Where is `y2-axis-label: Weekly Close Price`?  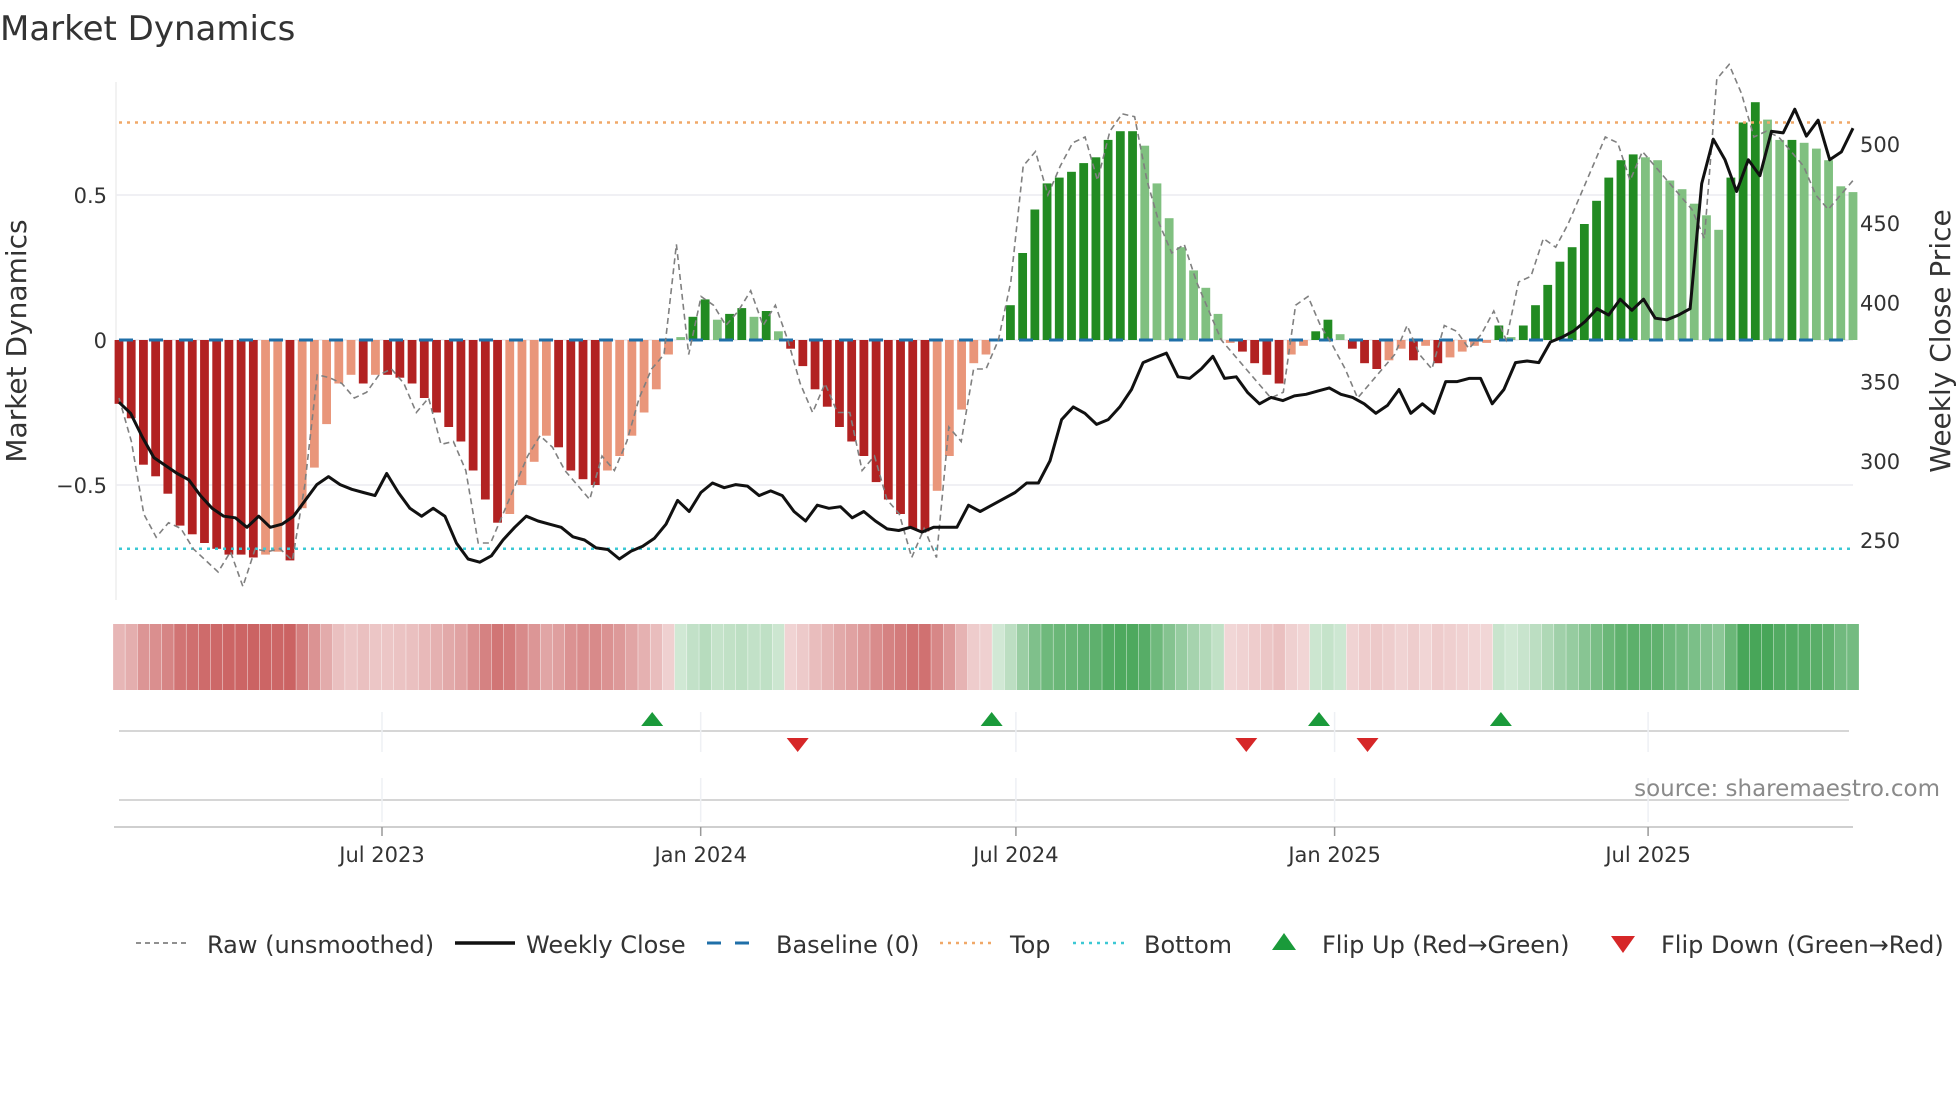
y2-axis-label: Weekly Close Price is located at coordinates (1940, 340).